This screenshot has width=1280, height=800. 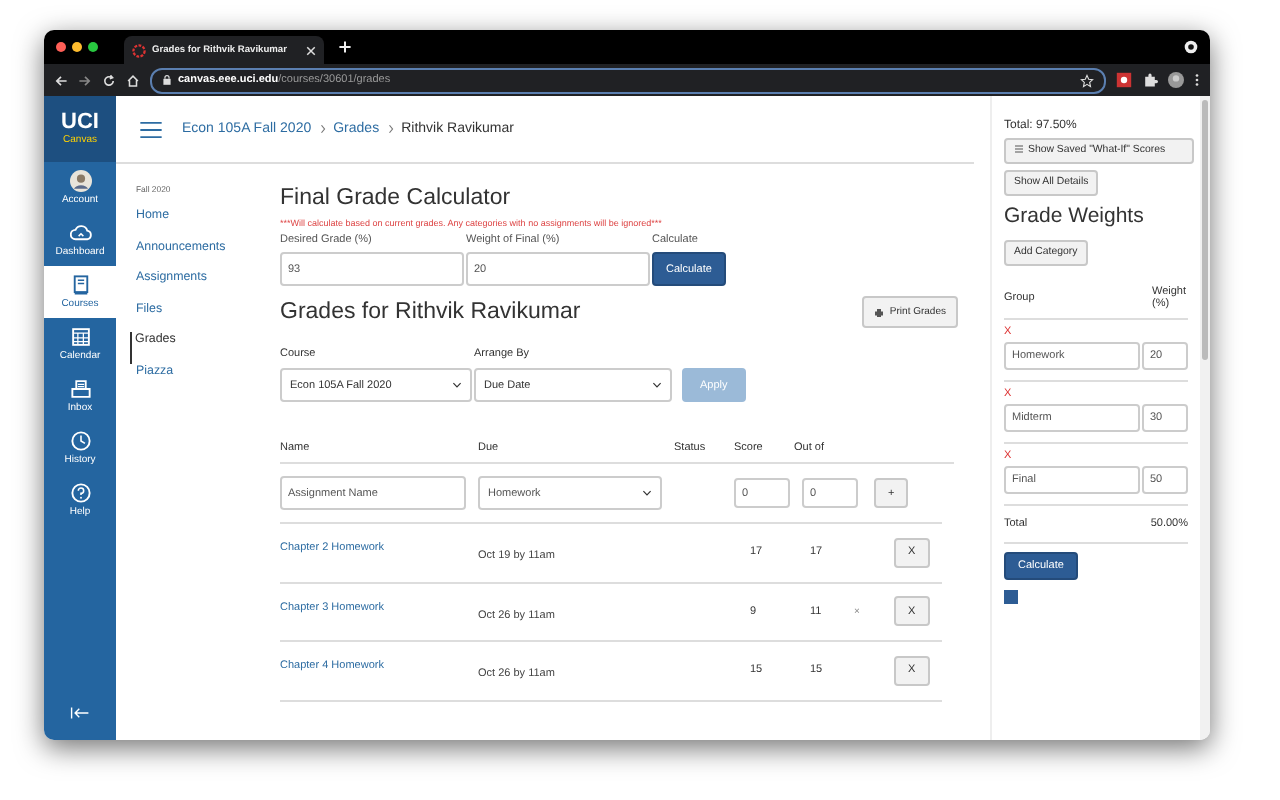 What do you see at coordinates (1176, 80) in the screenshot?
I see `profile-avatar-icon` at bounding box center [1176, 80].